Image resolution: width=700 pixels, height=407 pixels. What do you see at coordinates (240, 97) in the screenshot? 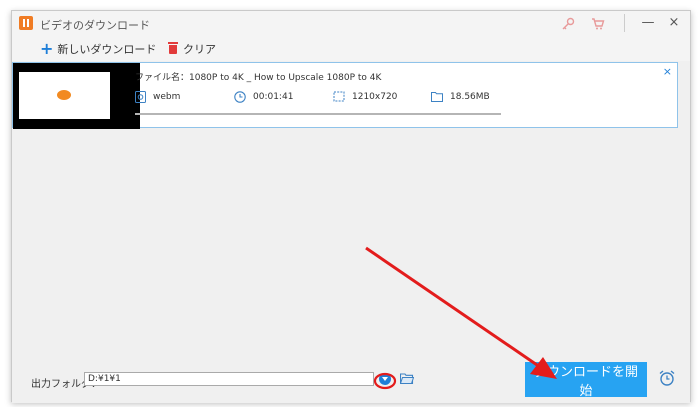
I see `clock-icon` at bounding box center [240, 97].